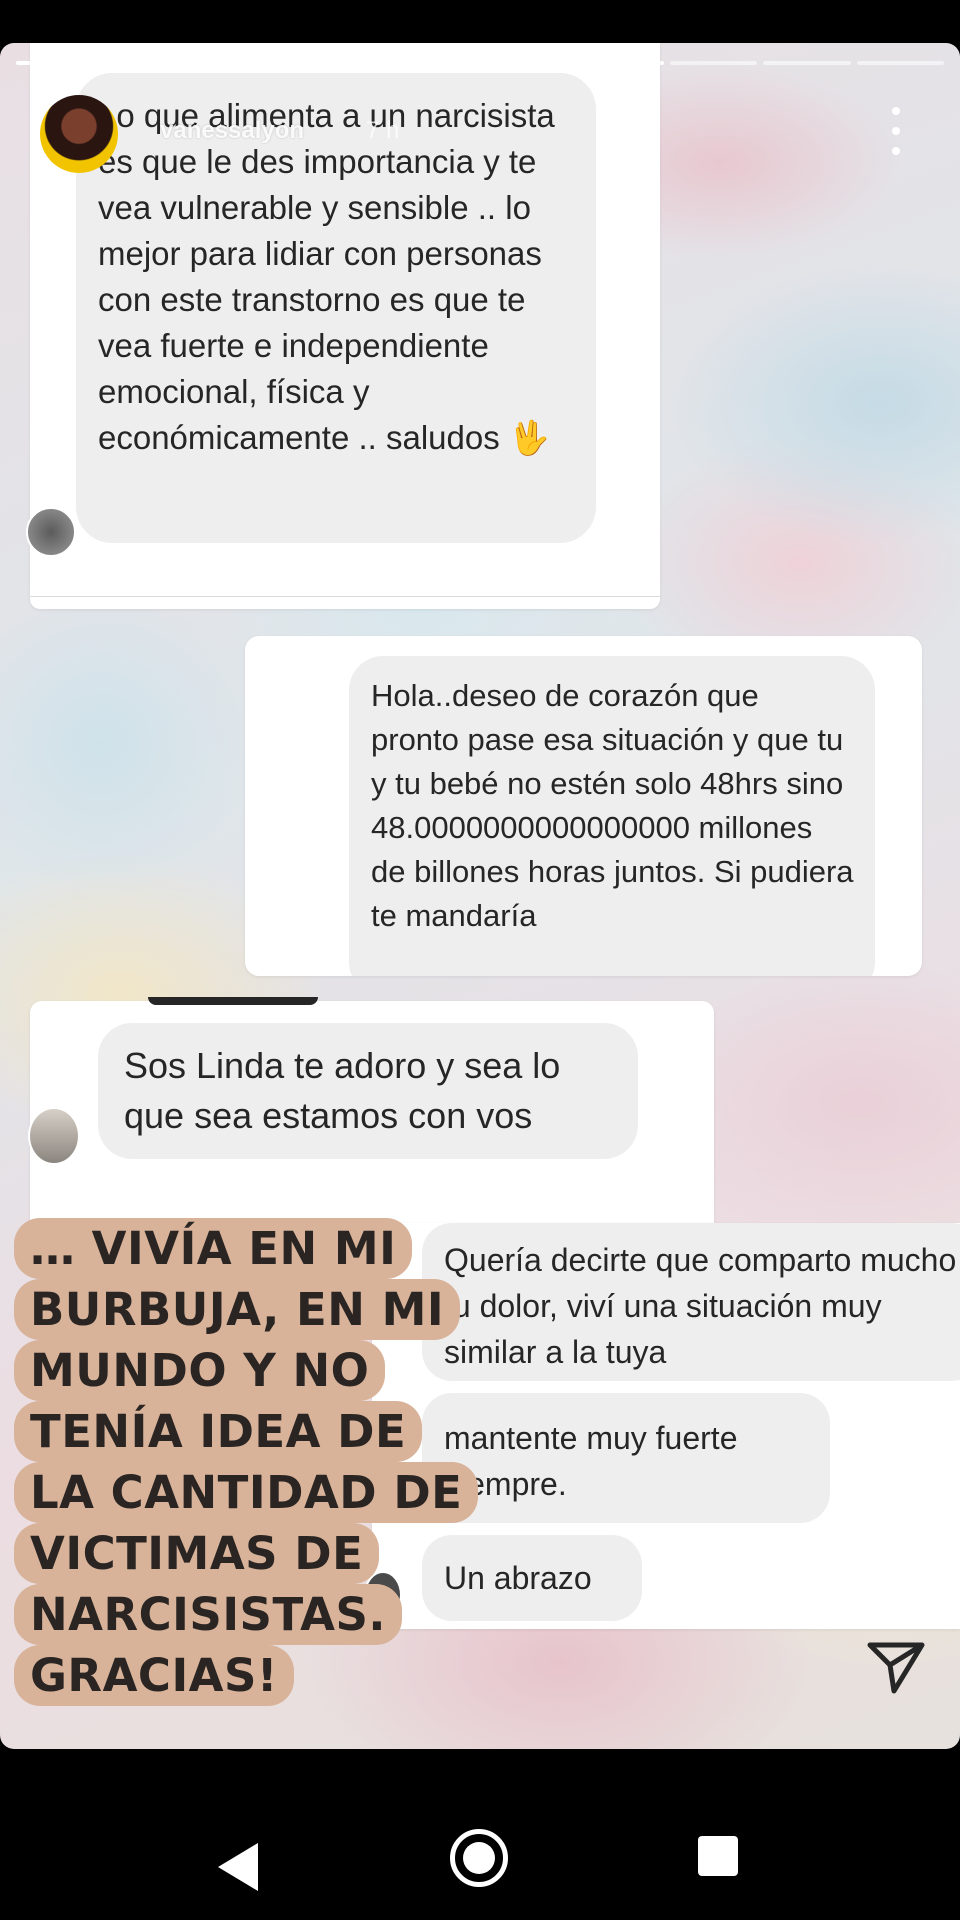 The image size is (960, 1920). Describe the element at coordinates (479, 1858) in the screenshot. I see `home-circle-icon` at that location.